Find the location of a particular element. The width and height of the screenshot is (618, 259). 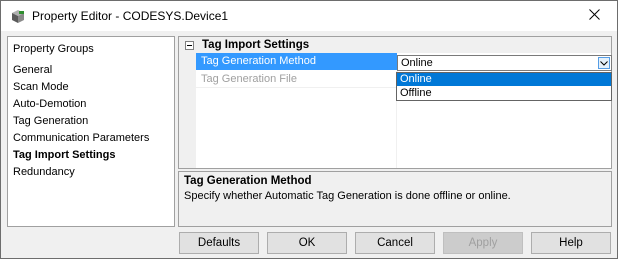

chevron-down-icon is located at coordinates (604, 63).